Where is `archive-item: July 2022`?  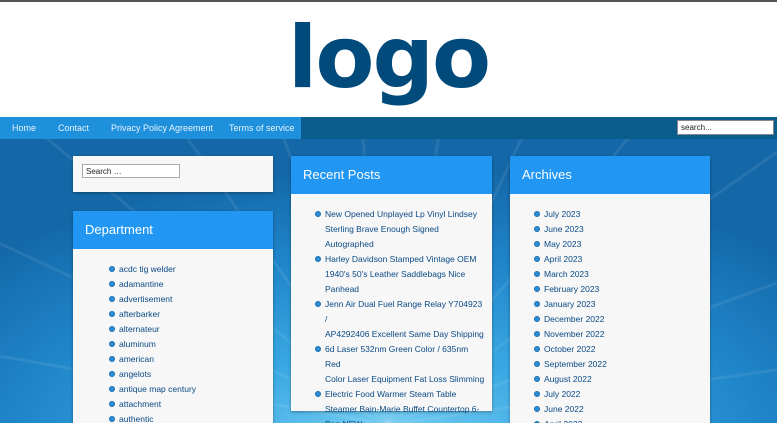
archive-item: July 2022 is located at coordinates (570, 394).